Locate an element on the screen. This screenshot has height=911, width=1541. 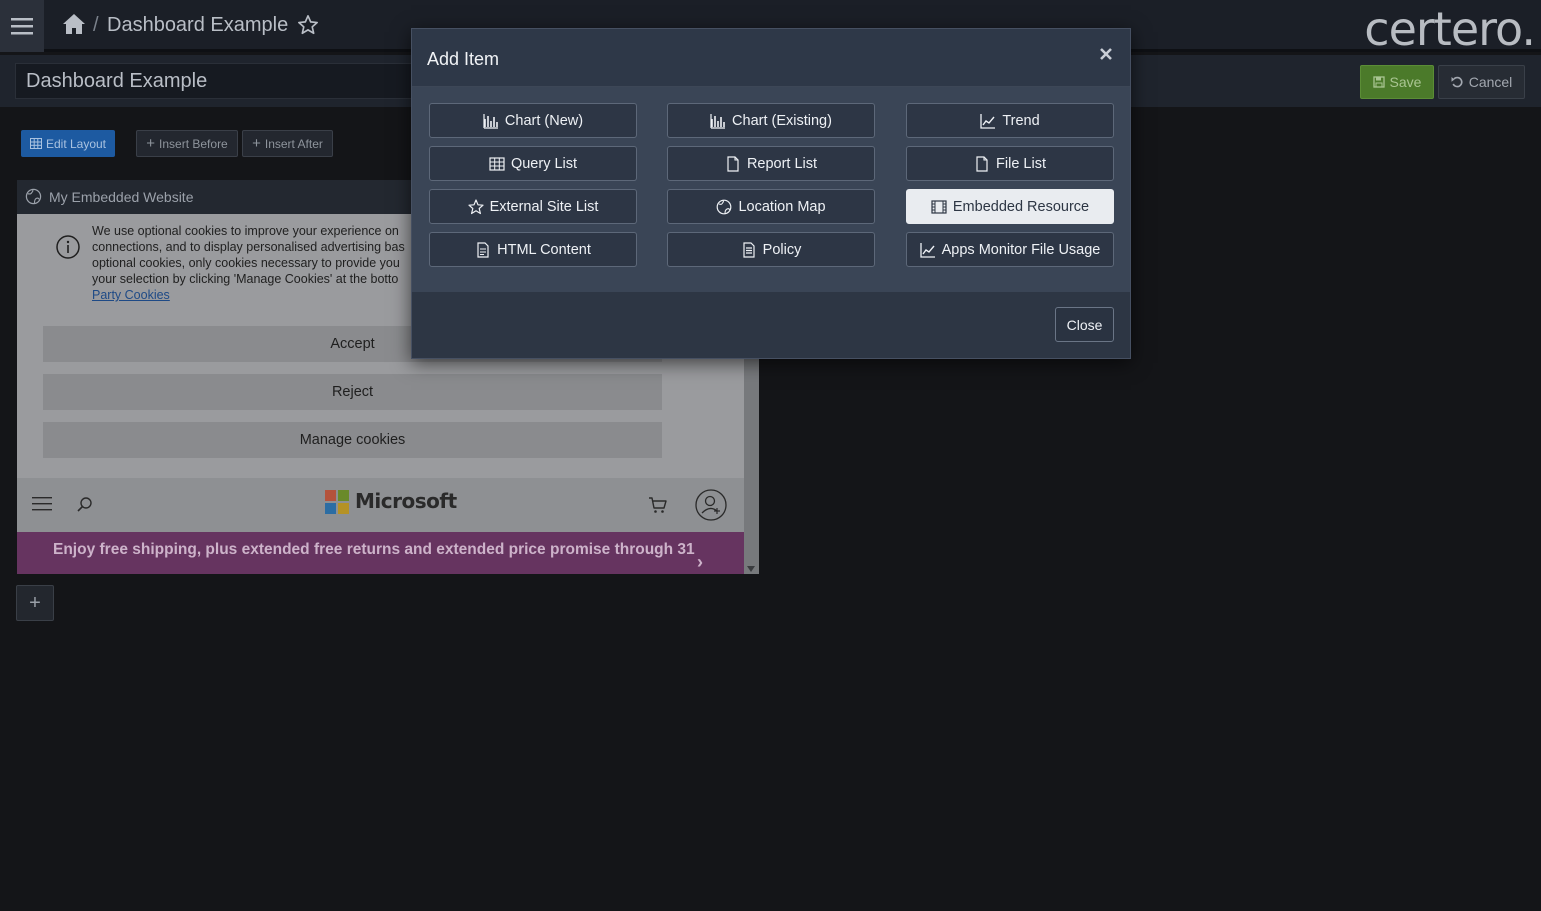
add-item-option-button: Chart (New) is located at coordinates (533, 120).